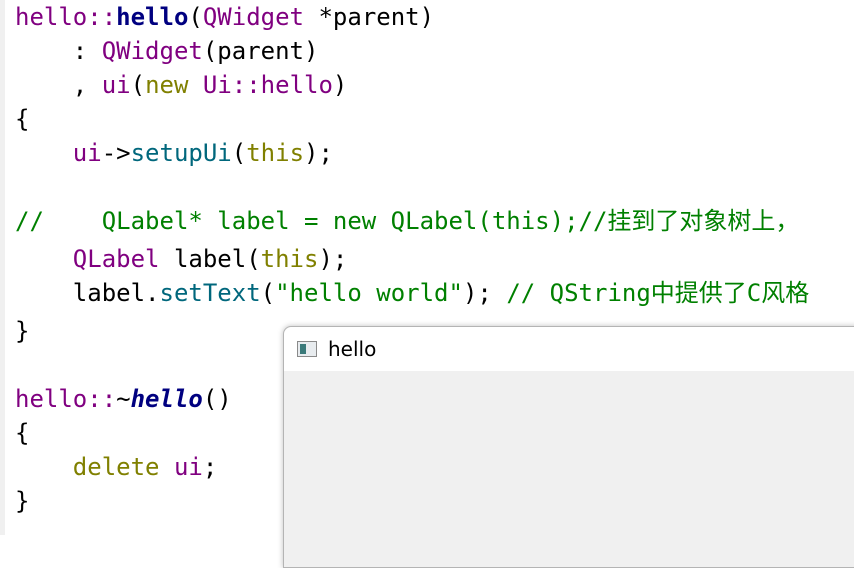  What do you see at coordinates (267, 85) in the screenshot?
I see `code-token: Ui::hello` at bounding box center [267, 85].